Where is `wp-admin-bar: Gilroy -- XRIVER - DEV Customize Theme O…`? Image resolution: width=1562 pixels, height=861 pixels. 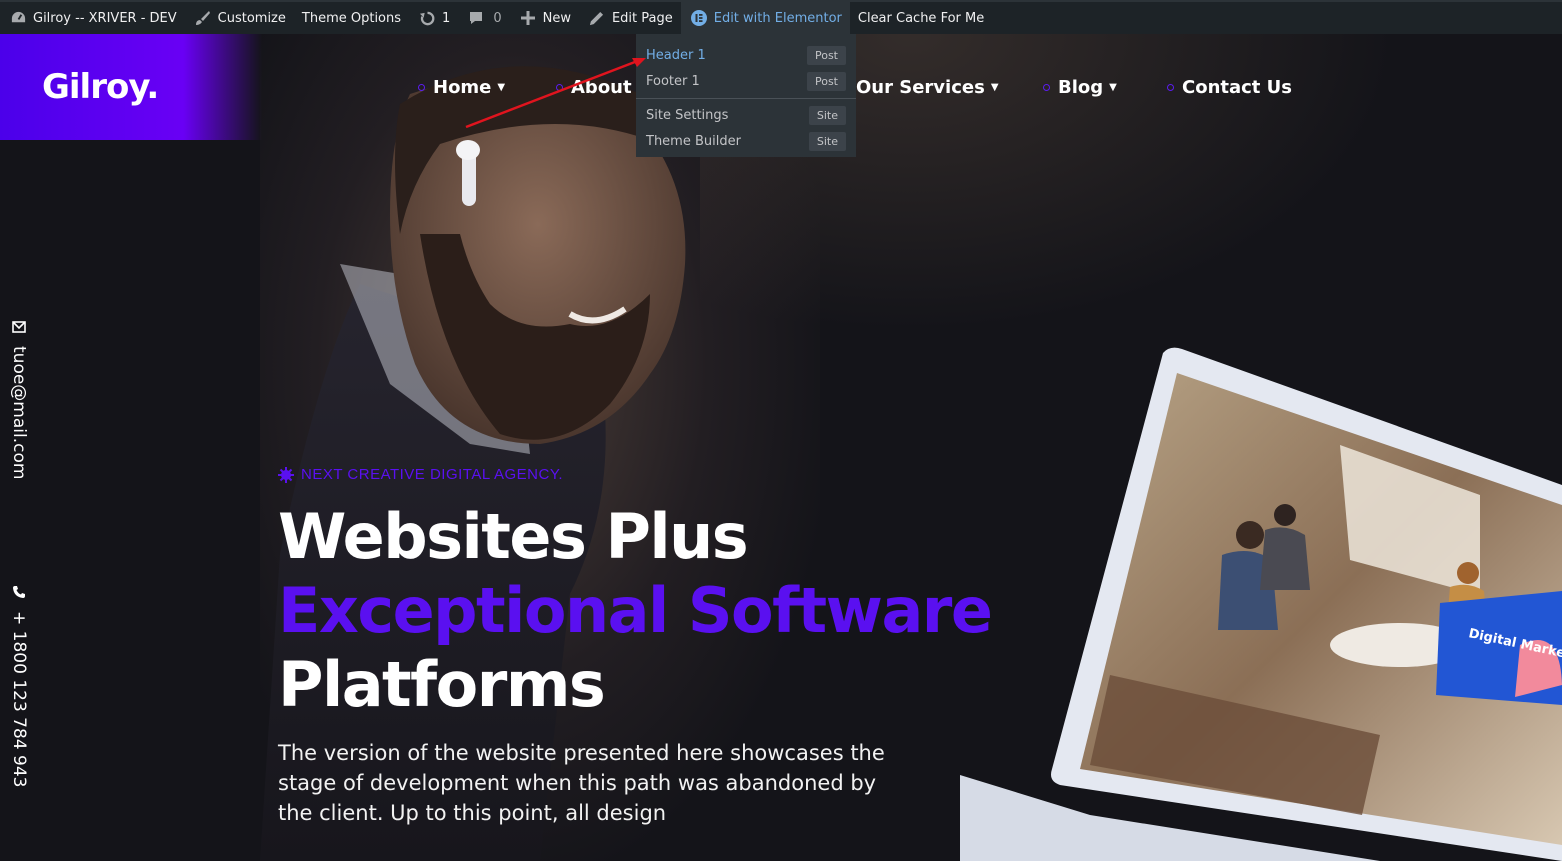 wp-admin-bar: Gilroy -- XRIVER - DEV Customize Theme O… is located at coordinates (781, 17).